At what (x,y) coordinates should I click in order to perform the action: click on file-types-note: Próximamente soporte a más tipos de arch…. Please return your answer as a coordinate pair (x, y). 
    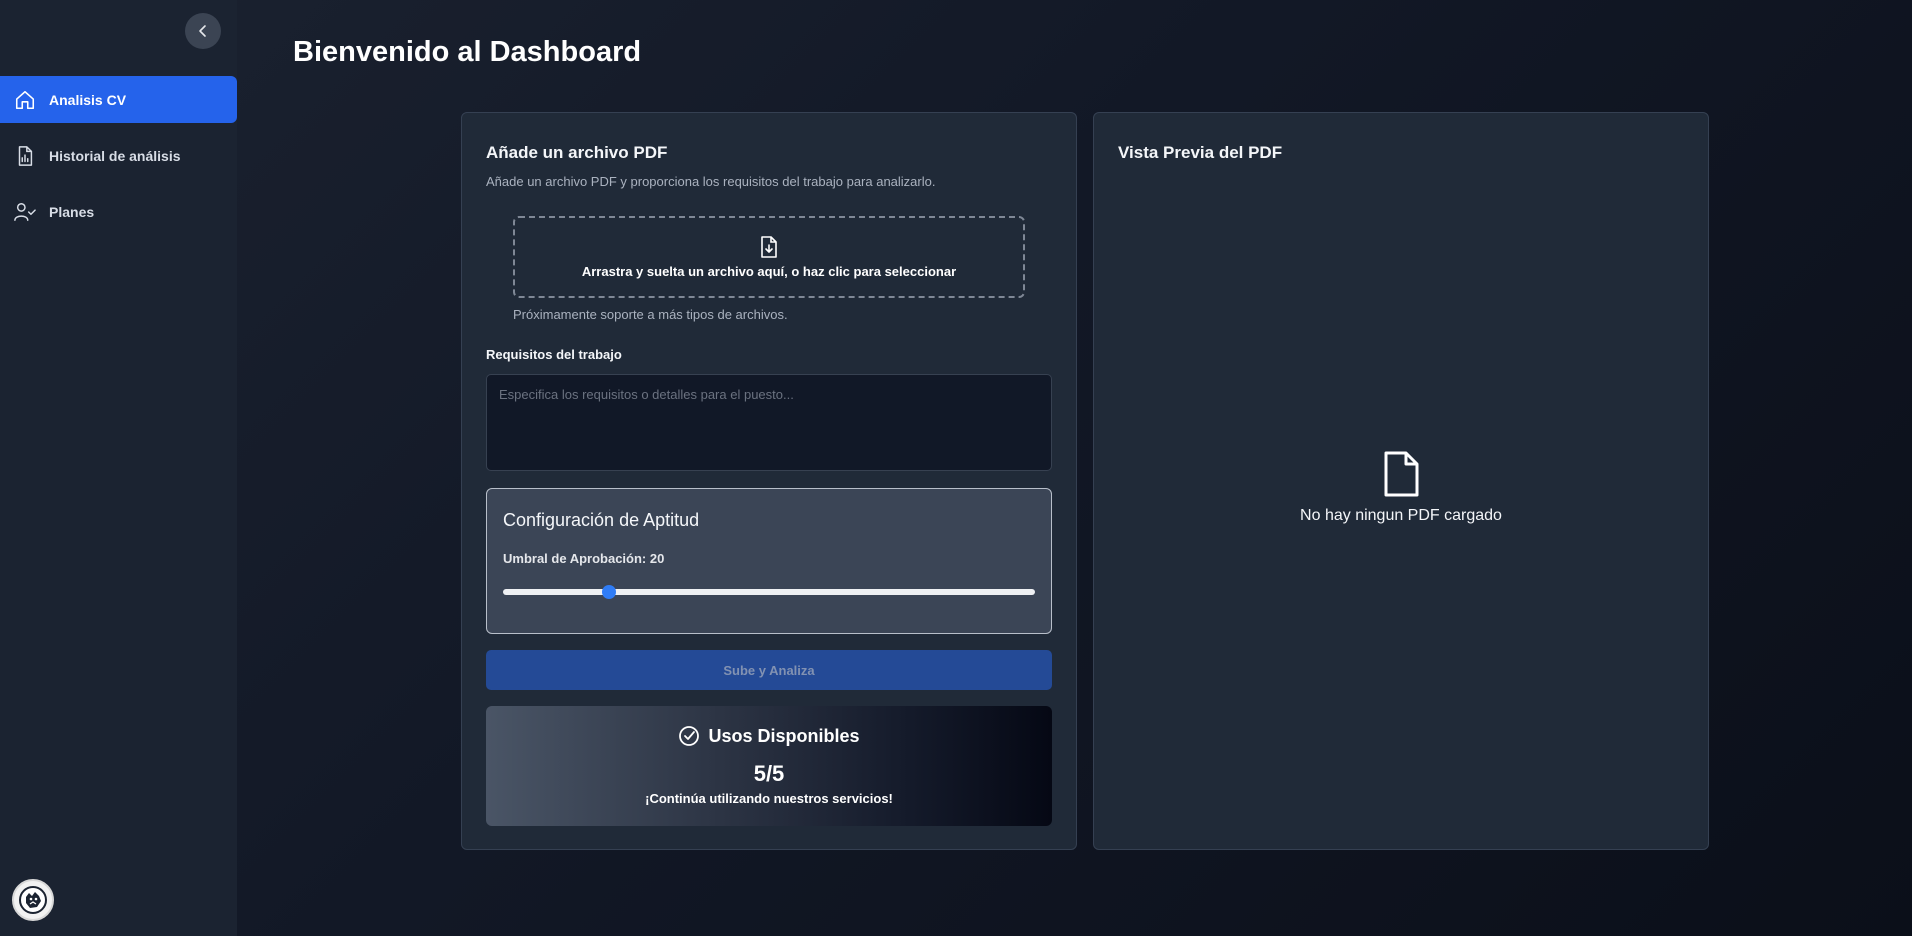
    Looking at the image, I should click on (650, 314).